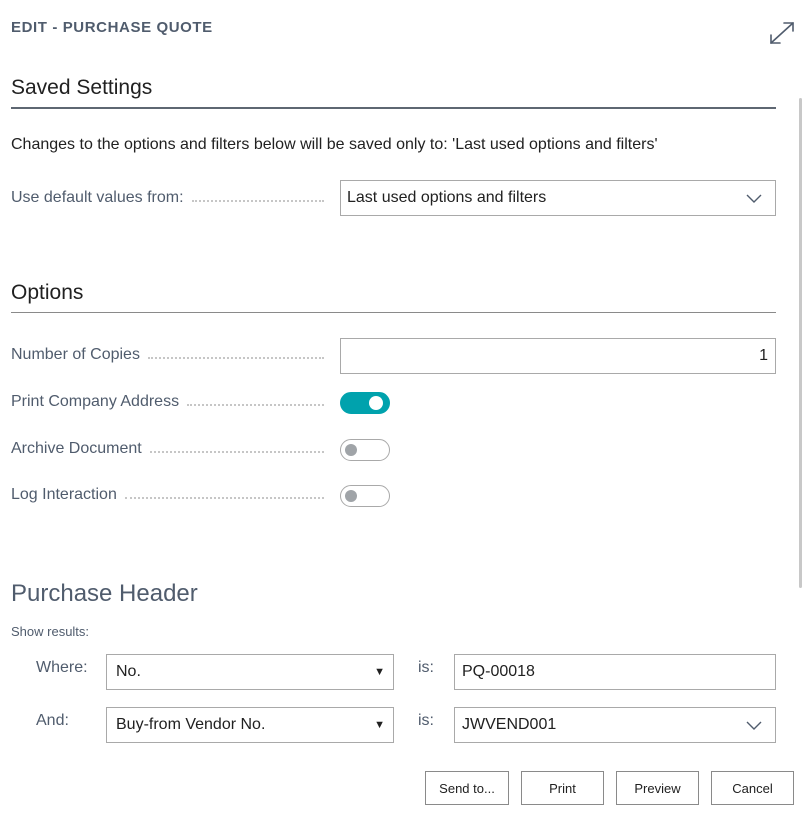 The height and width of the screenshot is (823, 802). I want to click on archive-document-toggle, so click(365, 450).